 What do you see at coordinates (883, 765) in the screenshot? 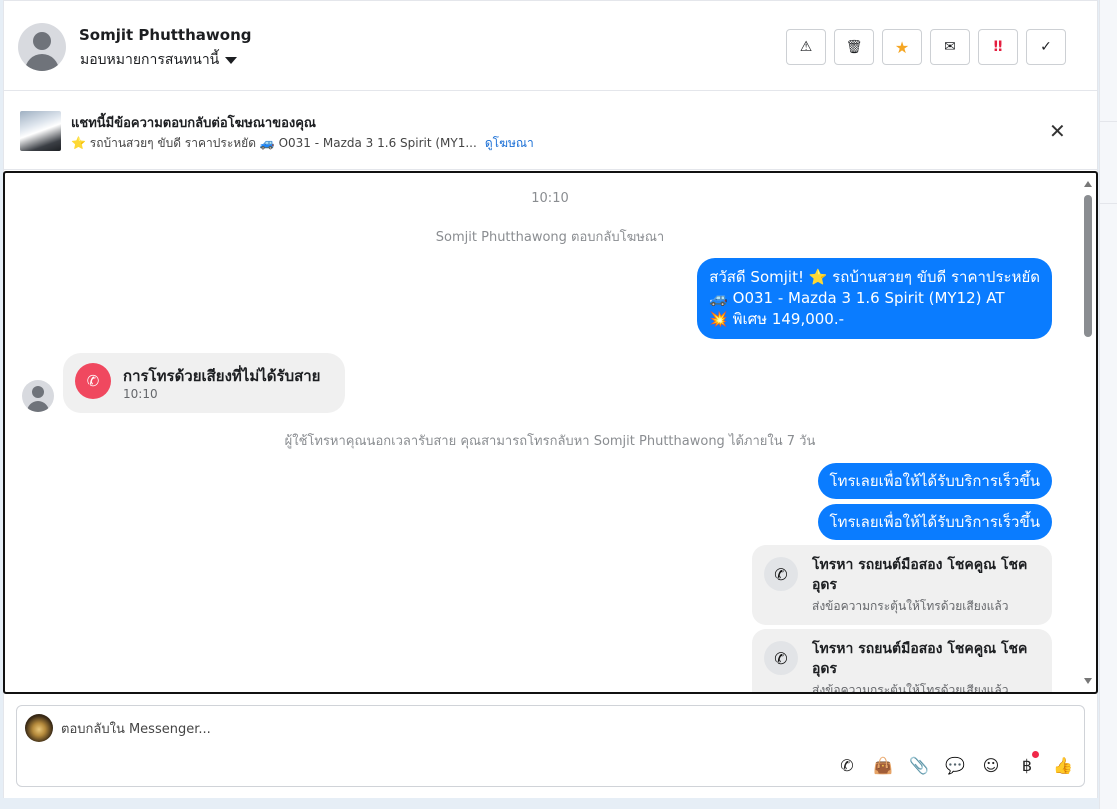
I see `shopping-bag-icon: 👜` at bounding box center [883, 765].